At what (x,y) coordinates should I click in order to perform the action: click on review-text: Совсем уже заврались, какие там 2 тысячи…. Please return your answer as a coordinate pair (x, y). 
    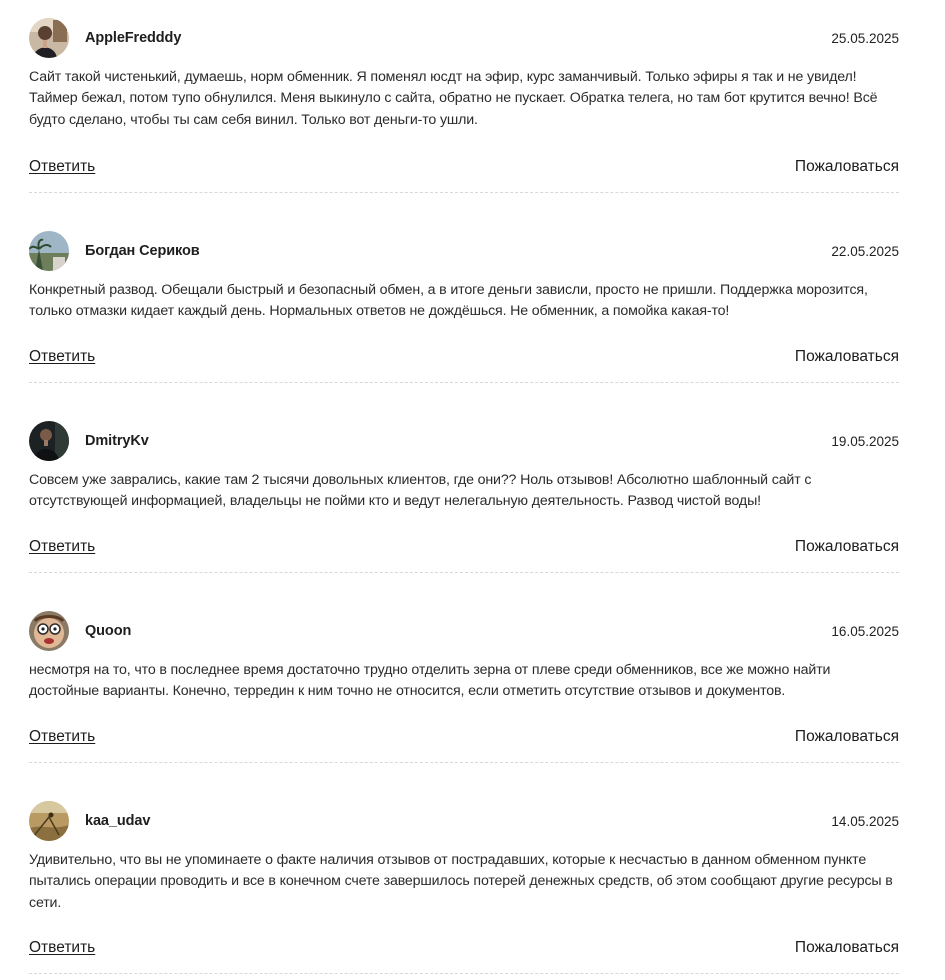
    Looking at the image, I should click on (420, 491).